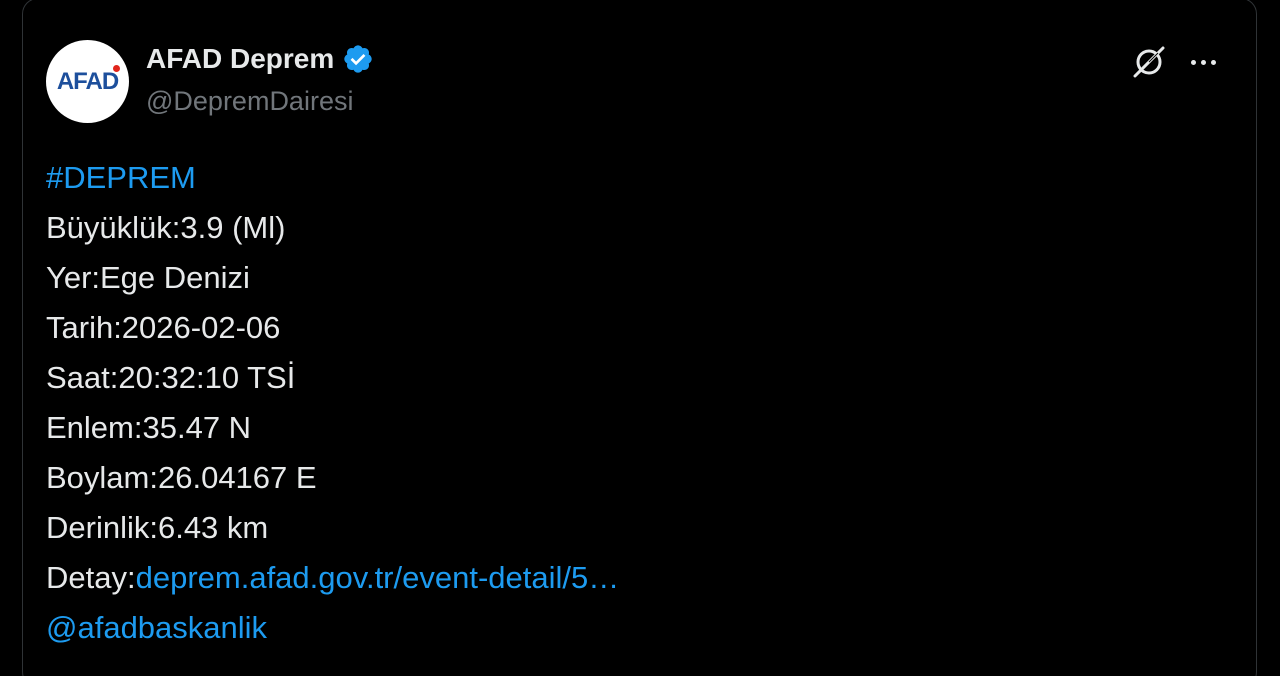 The image size is (1280, 676). Describe the element at coordinates (116, 68) in the screenshot. I see `avatar-logo-dot` at that location.